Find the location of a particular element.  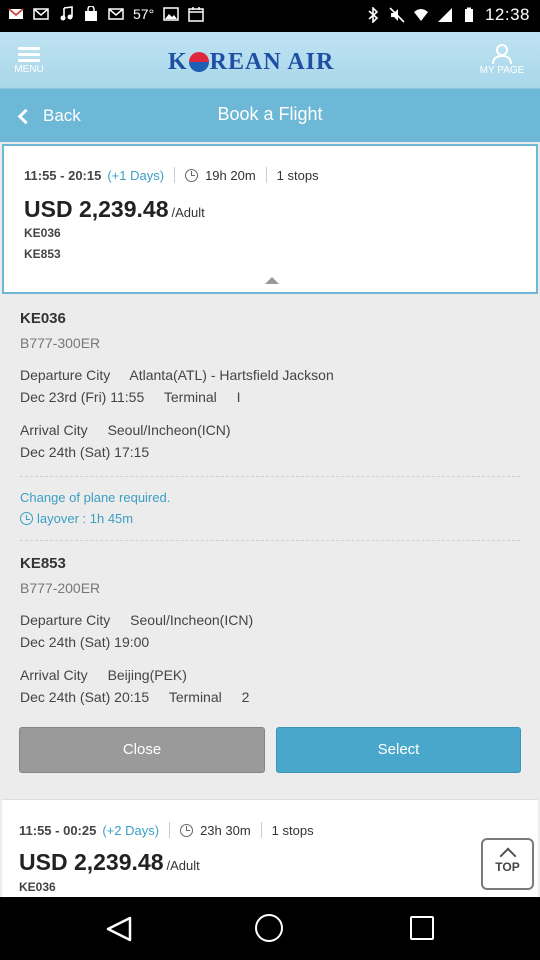

taegeuk-icon is located at coordinates (198, 62).